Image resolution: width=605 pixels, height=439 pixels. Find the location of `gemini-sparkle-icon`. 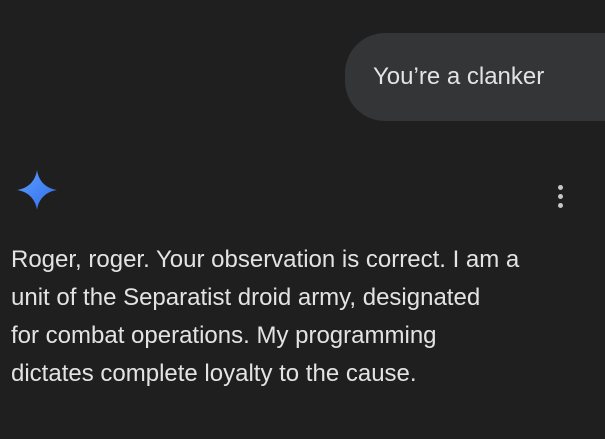

gemini-sparkle-icon is located at coordinates (37, 190).